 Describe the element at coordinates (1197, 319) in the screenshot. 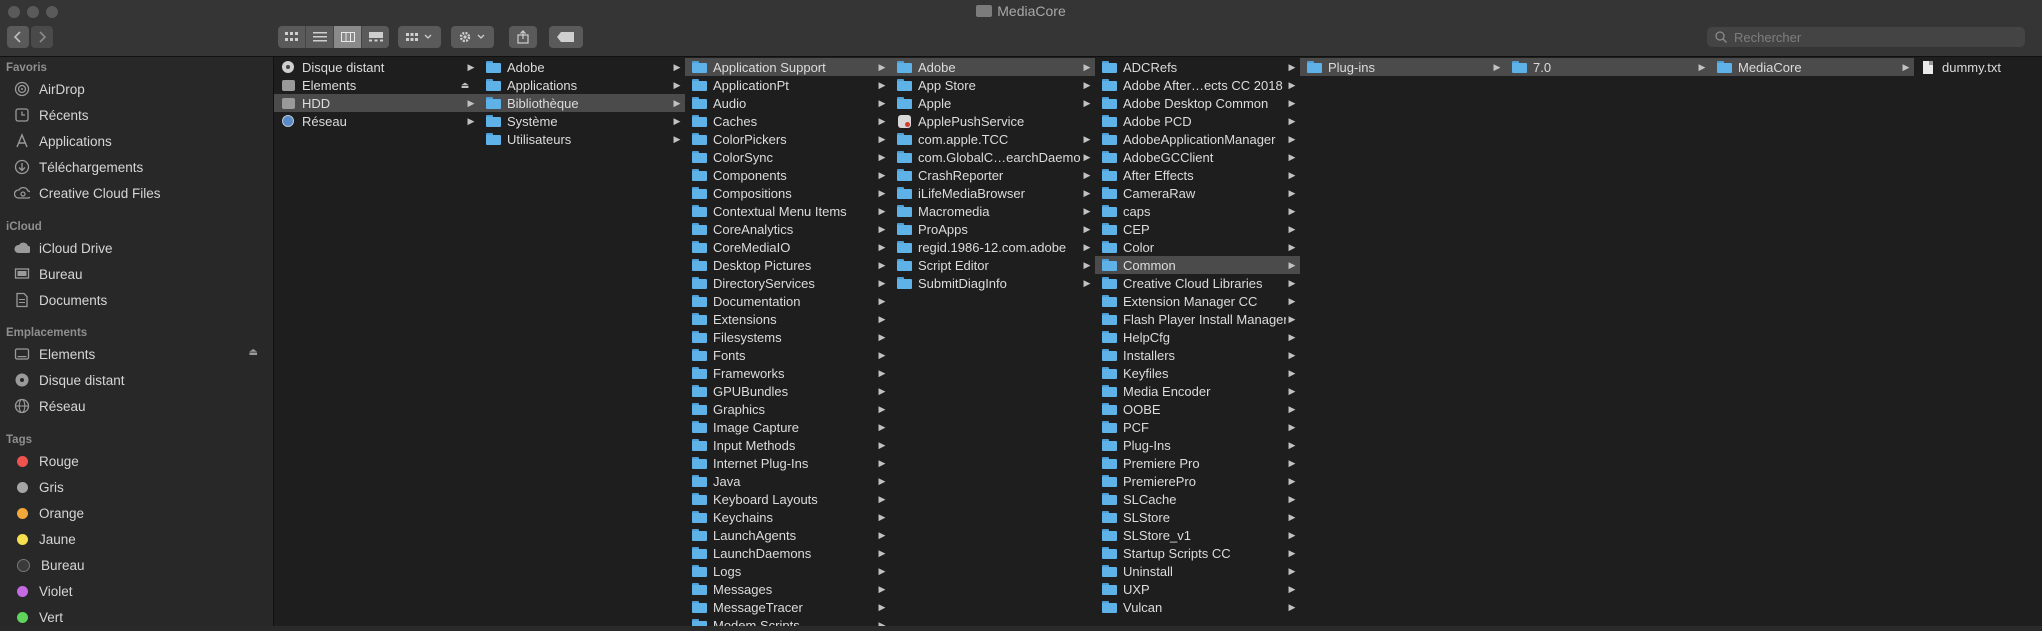

I see `column-item: Flash Player Install Manager ▶` at that location.